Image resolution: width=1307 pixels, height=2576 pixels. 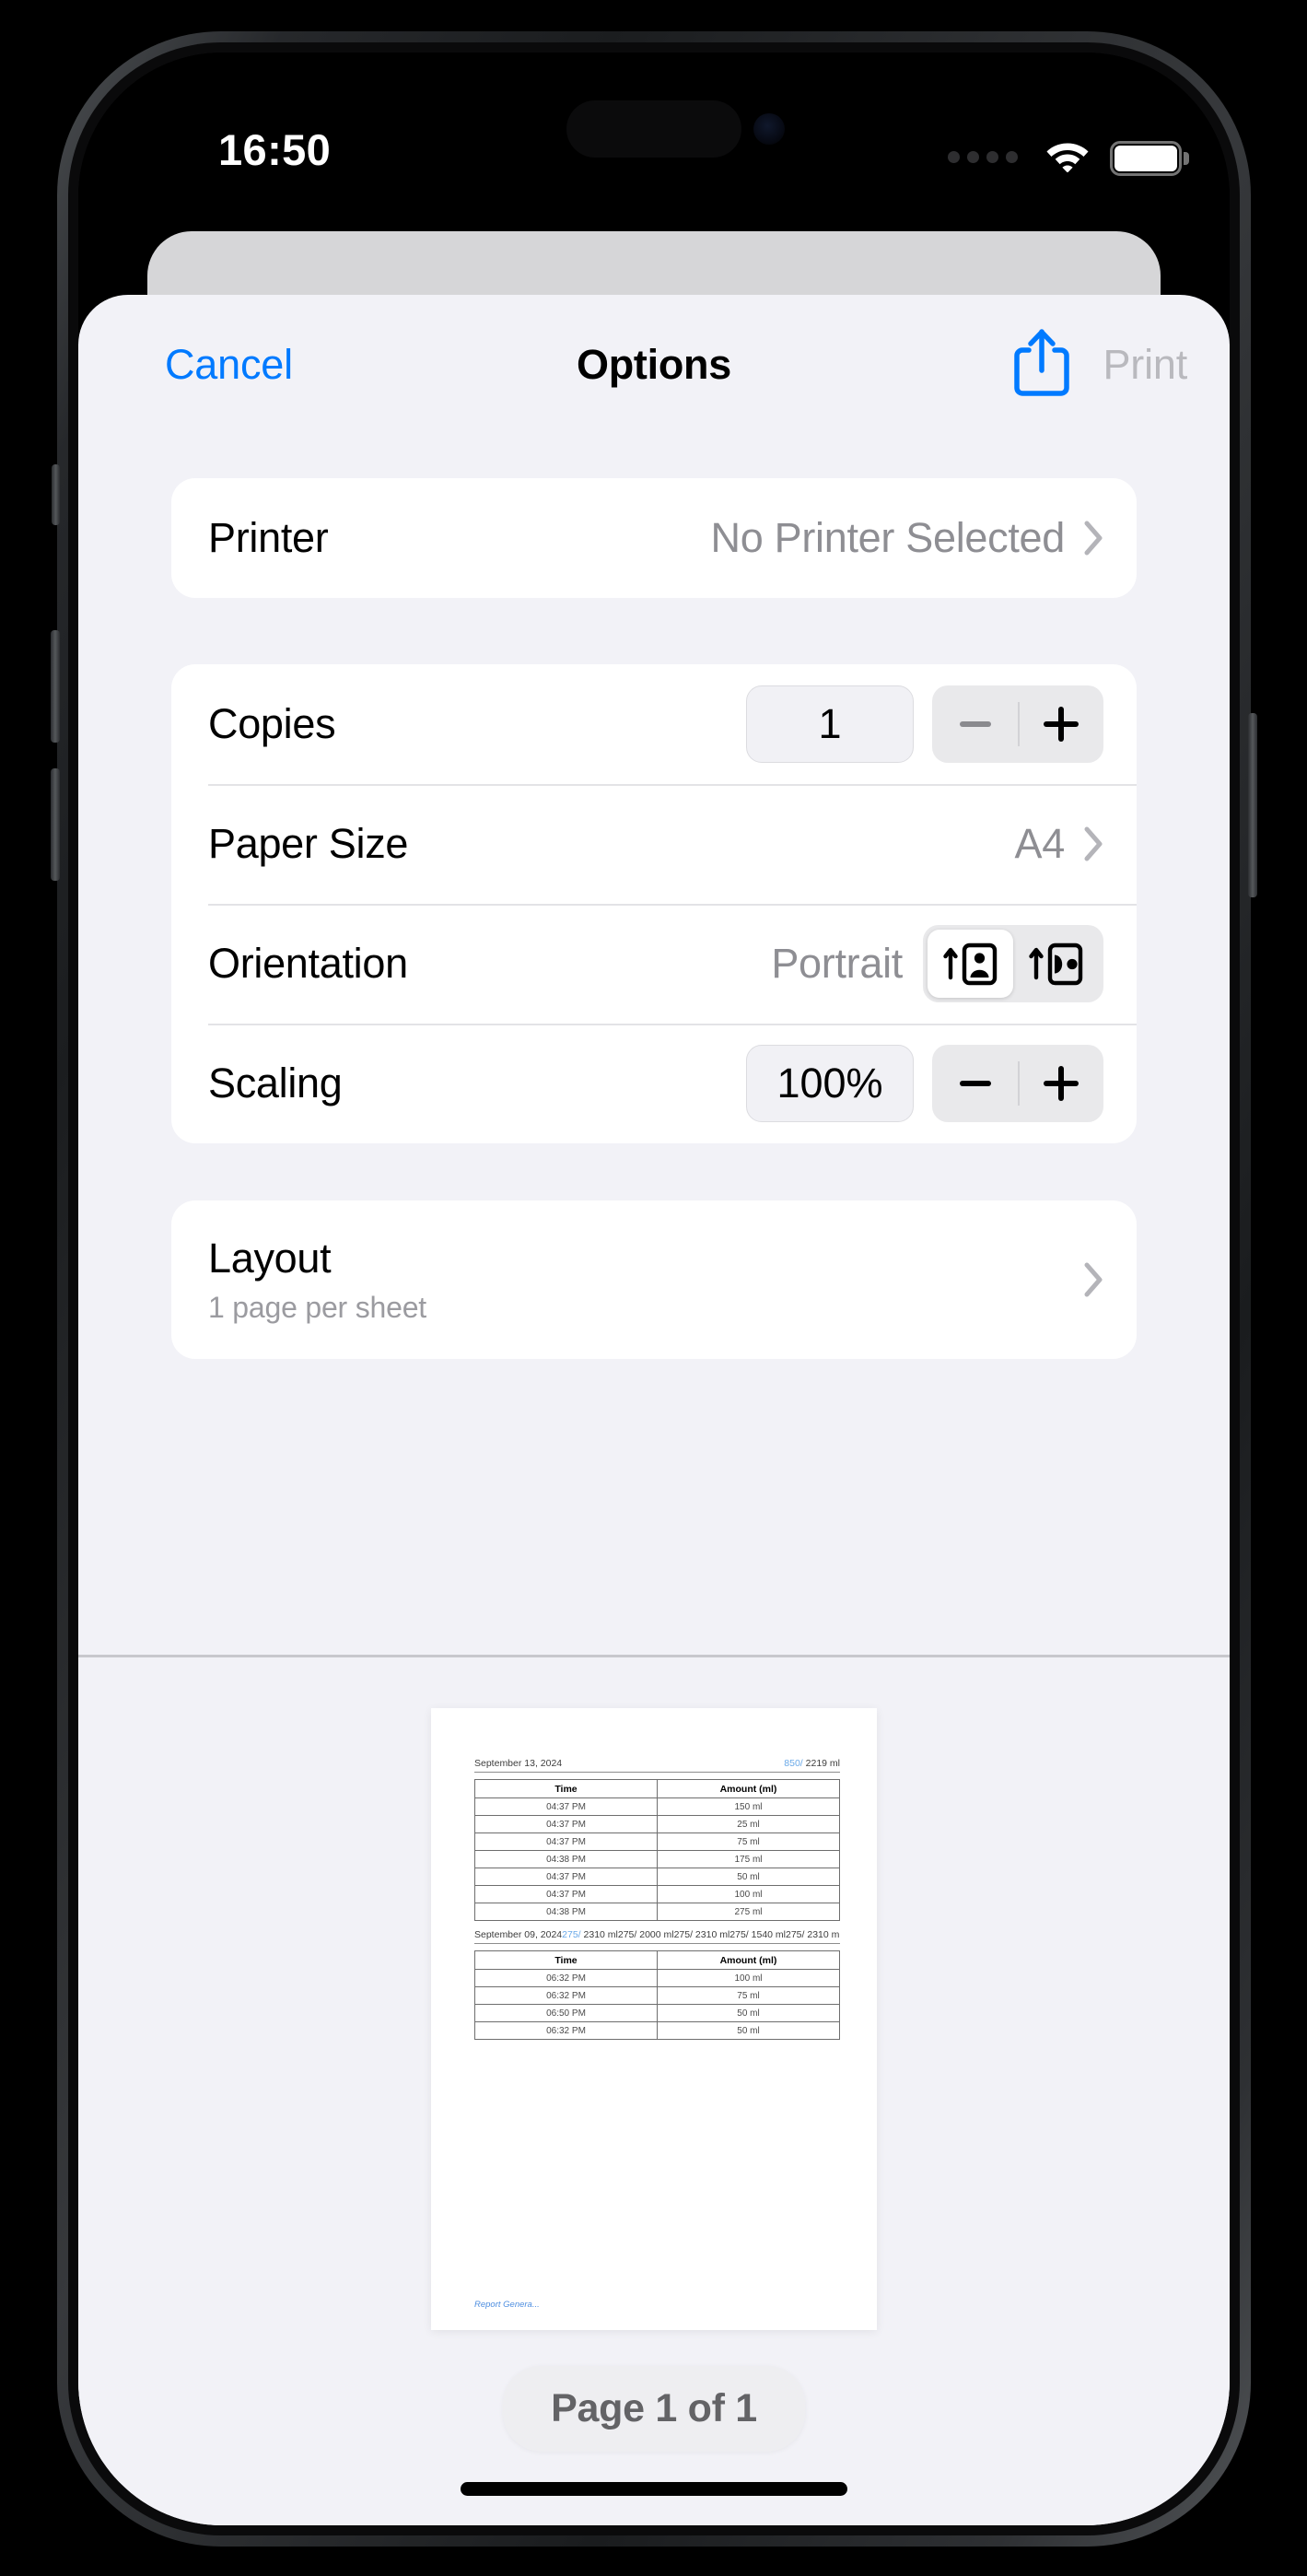 What do you see at coordinates (275, 149) in the screenshot?
I see `status-bar-time: 16:50` at bounding box center [275, 149].